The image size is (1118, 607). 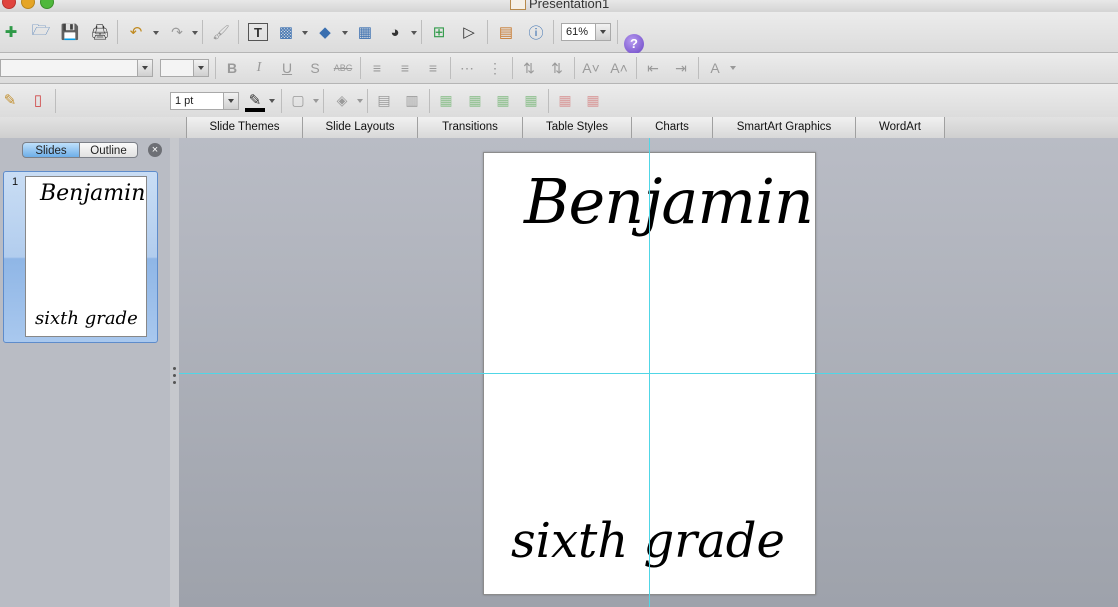 What do you see at coordinates (255, 110) in the screenshot?
I see `line-color-swatch` at bounding box center [255, 110].